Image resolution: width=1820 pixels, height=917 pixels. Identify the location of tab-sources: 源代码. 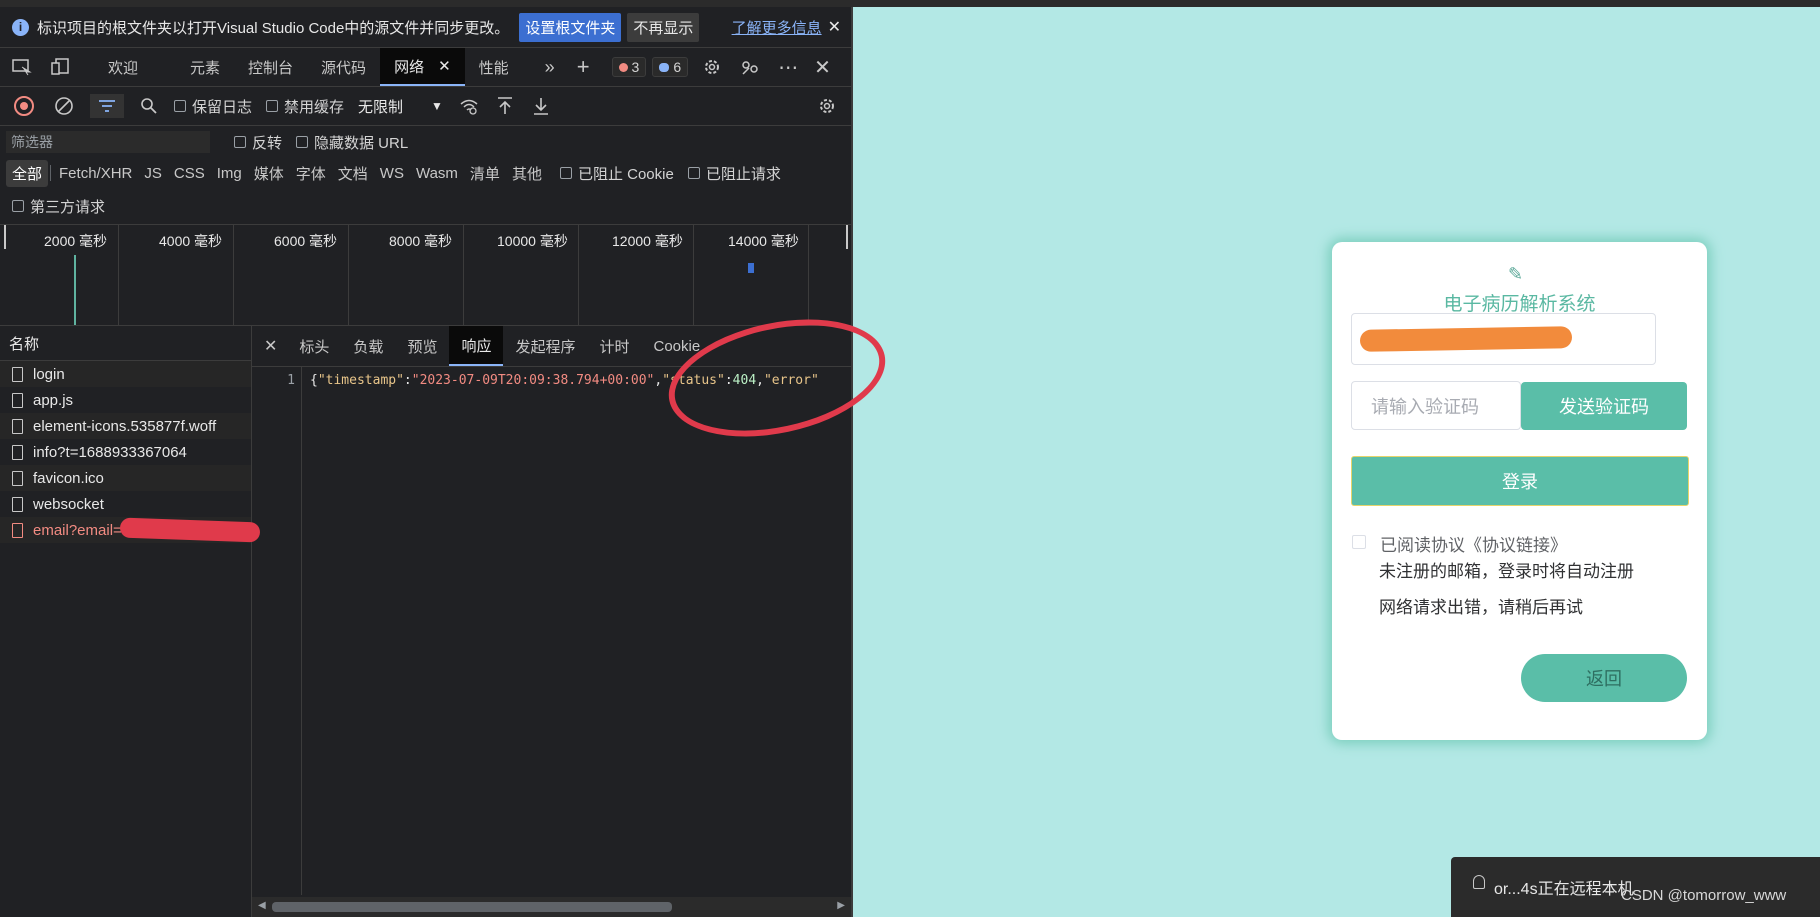
(343, 67).